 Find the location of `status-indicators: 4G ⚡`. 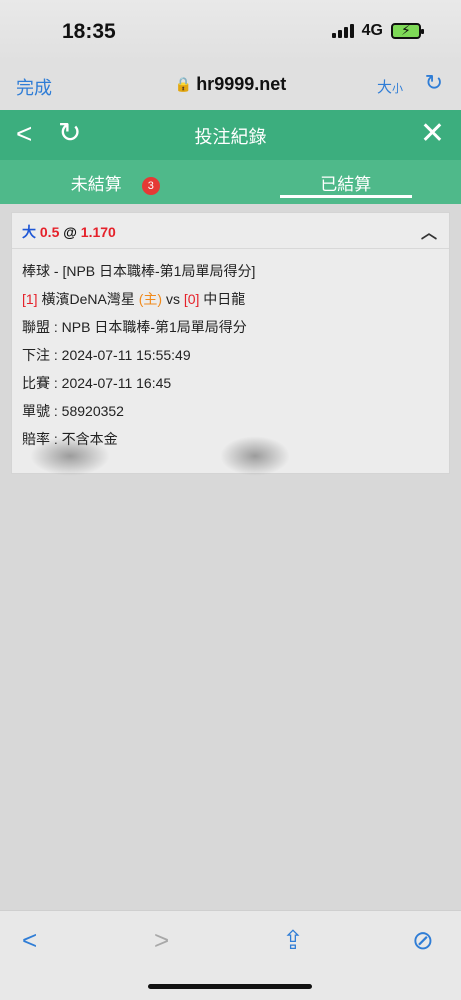

status-indicators: 4G ⚡ is located at coordinates (377, 31).